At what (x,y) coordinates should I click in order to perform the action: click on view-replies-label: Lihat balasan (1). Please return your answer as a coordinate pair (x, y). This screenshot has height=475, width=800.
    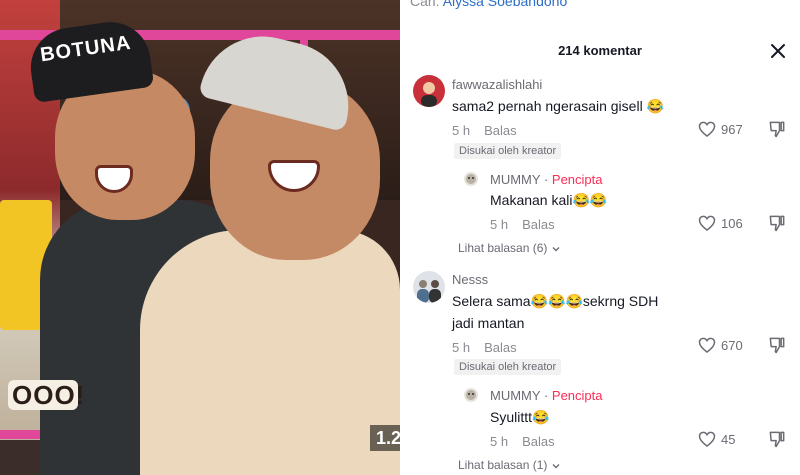
    Looking at the image, I should click on (503, 465).